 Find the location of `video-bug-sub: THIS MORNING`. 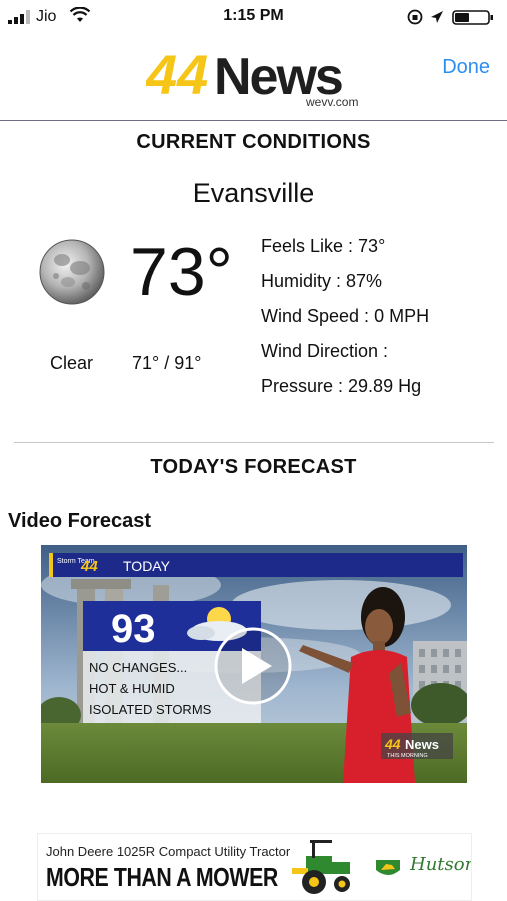

video-bug-sub: THIS MORNING is located at coordinates (407, 756).